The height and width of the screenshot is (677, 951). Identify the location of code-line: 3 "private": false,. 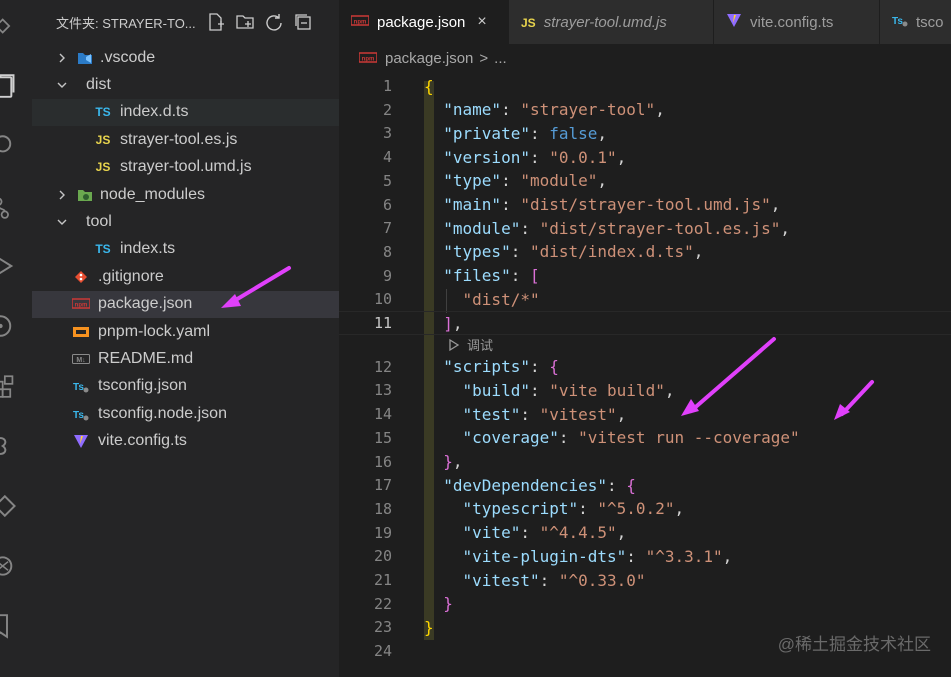
(645, 133).